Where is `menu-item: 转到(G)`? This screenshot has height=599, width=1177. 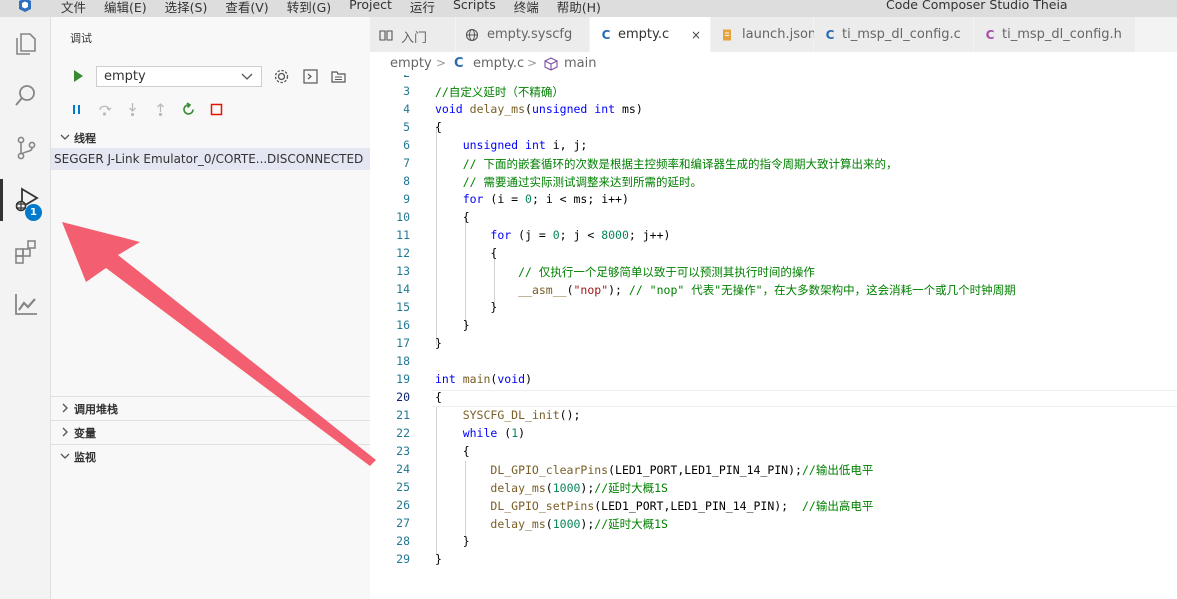 menu-item: 转到(G) is located at coordinates (309, 8).